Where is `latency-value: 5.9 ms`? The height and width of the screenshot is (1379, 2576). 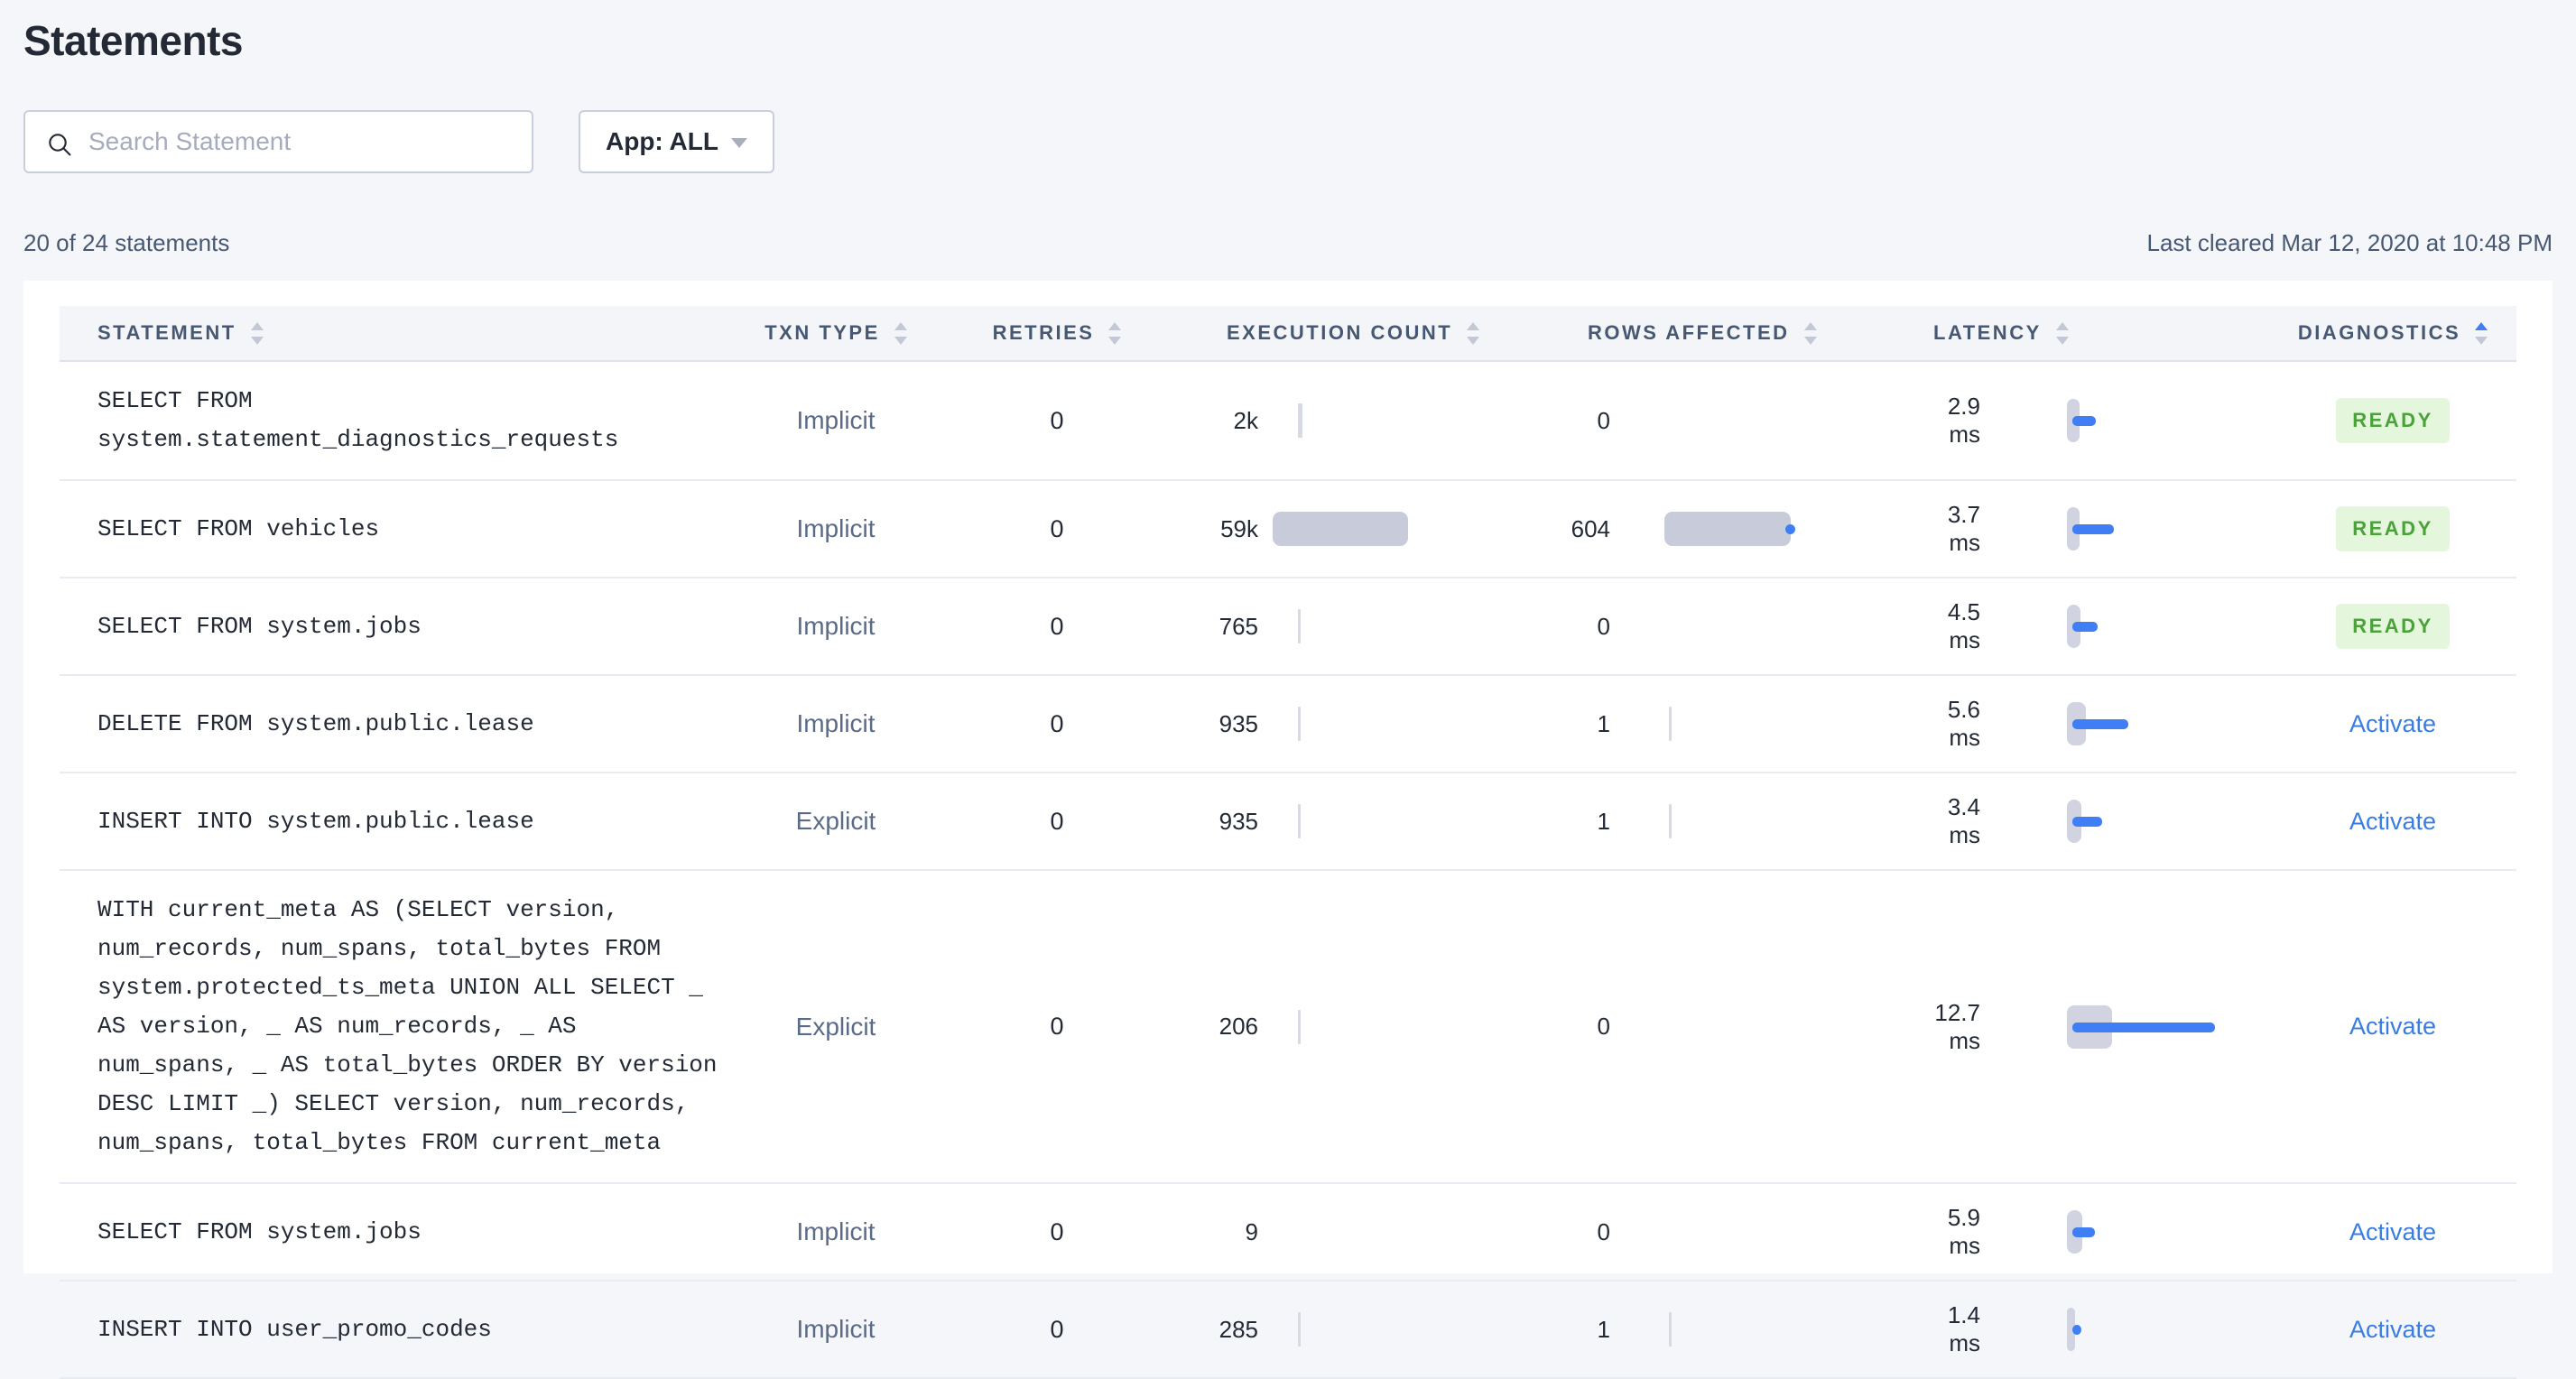 latency-value: 5.9 ms is located at coordinates (1963, 1231).